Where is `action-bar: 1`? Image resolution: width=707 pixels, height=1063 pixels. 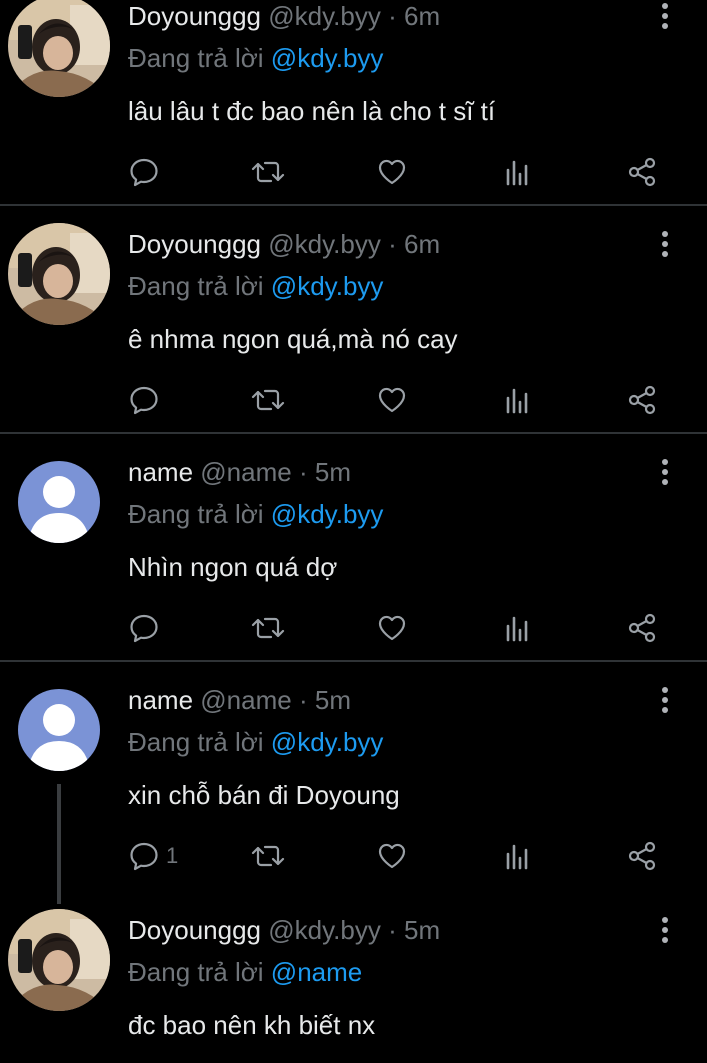
action-bar: 1 is located at coordinates (408, 856).